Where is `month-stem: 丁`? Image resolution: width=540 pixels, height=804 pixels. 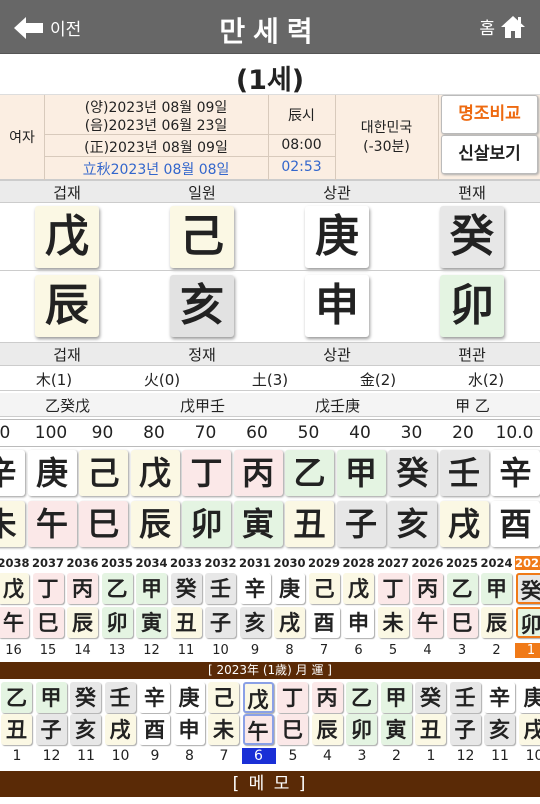
month-stem: 丁 is located at coordinates (292, 697).